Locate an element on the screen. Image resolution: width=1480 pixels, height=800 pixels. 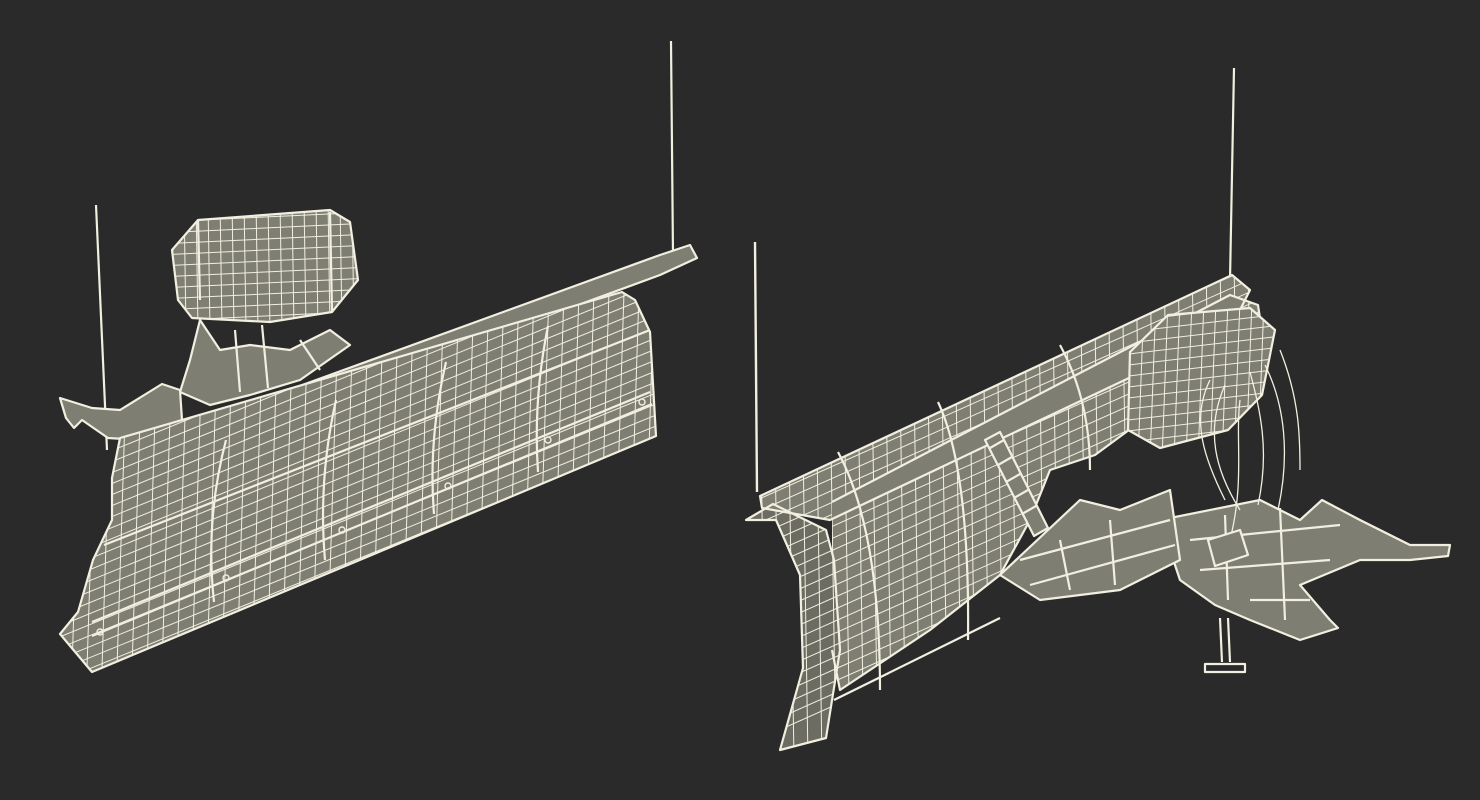
jack-stand is located at coordinates (1225, 645).